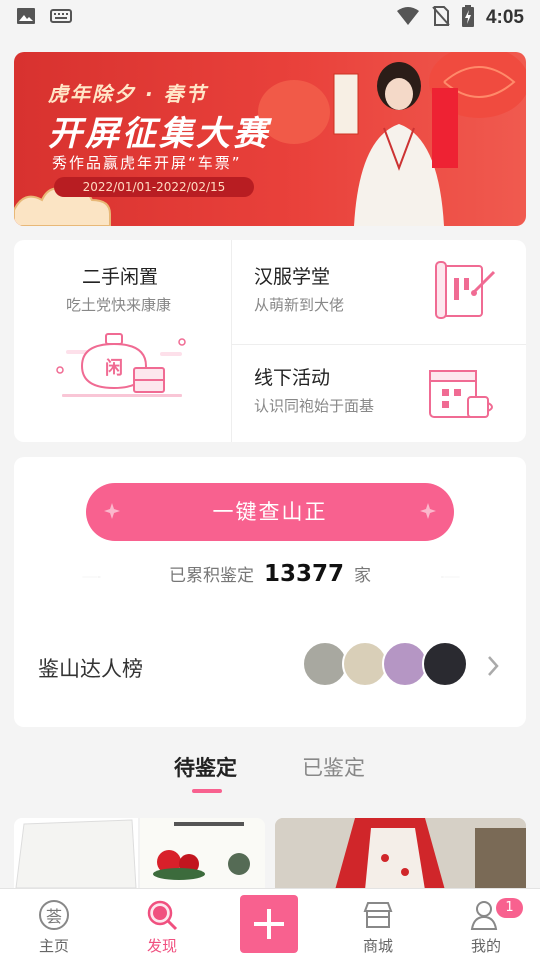 This screenshot has height=960, width=540. Describe the element at coordinates (26, 18) in the screenshot. I see `image-notification-icon` at that location.